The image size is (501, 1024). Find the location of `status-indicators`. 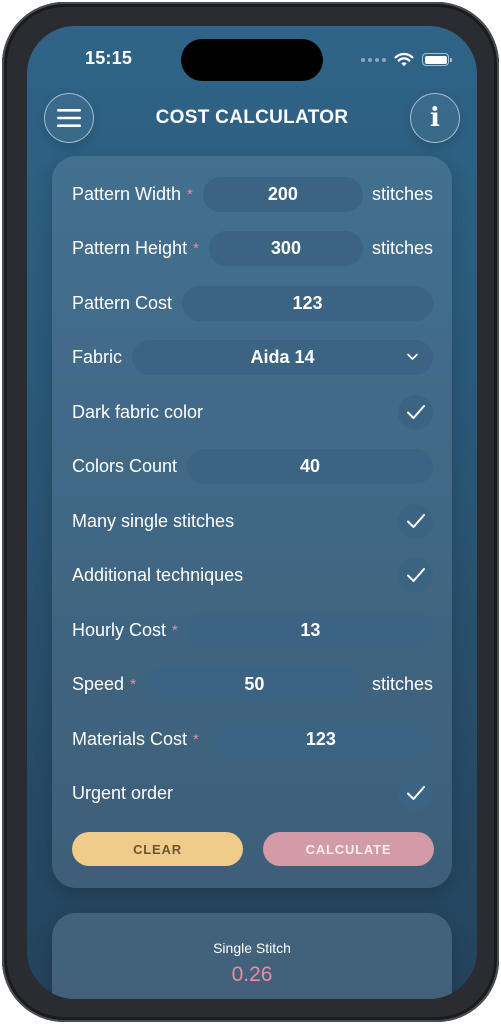

status-indicators is located at coordinates (406, 59).